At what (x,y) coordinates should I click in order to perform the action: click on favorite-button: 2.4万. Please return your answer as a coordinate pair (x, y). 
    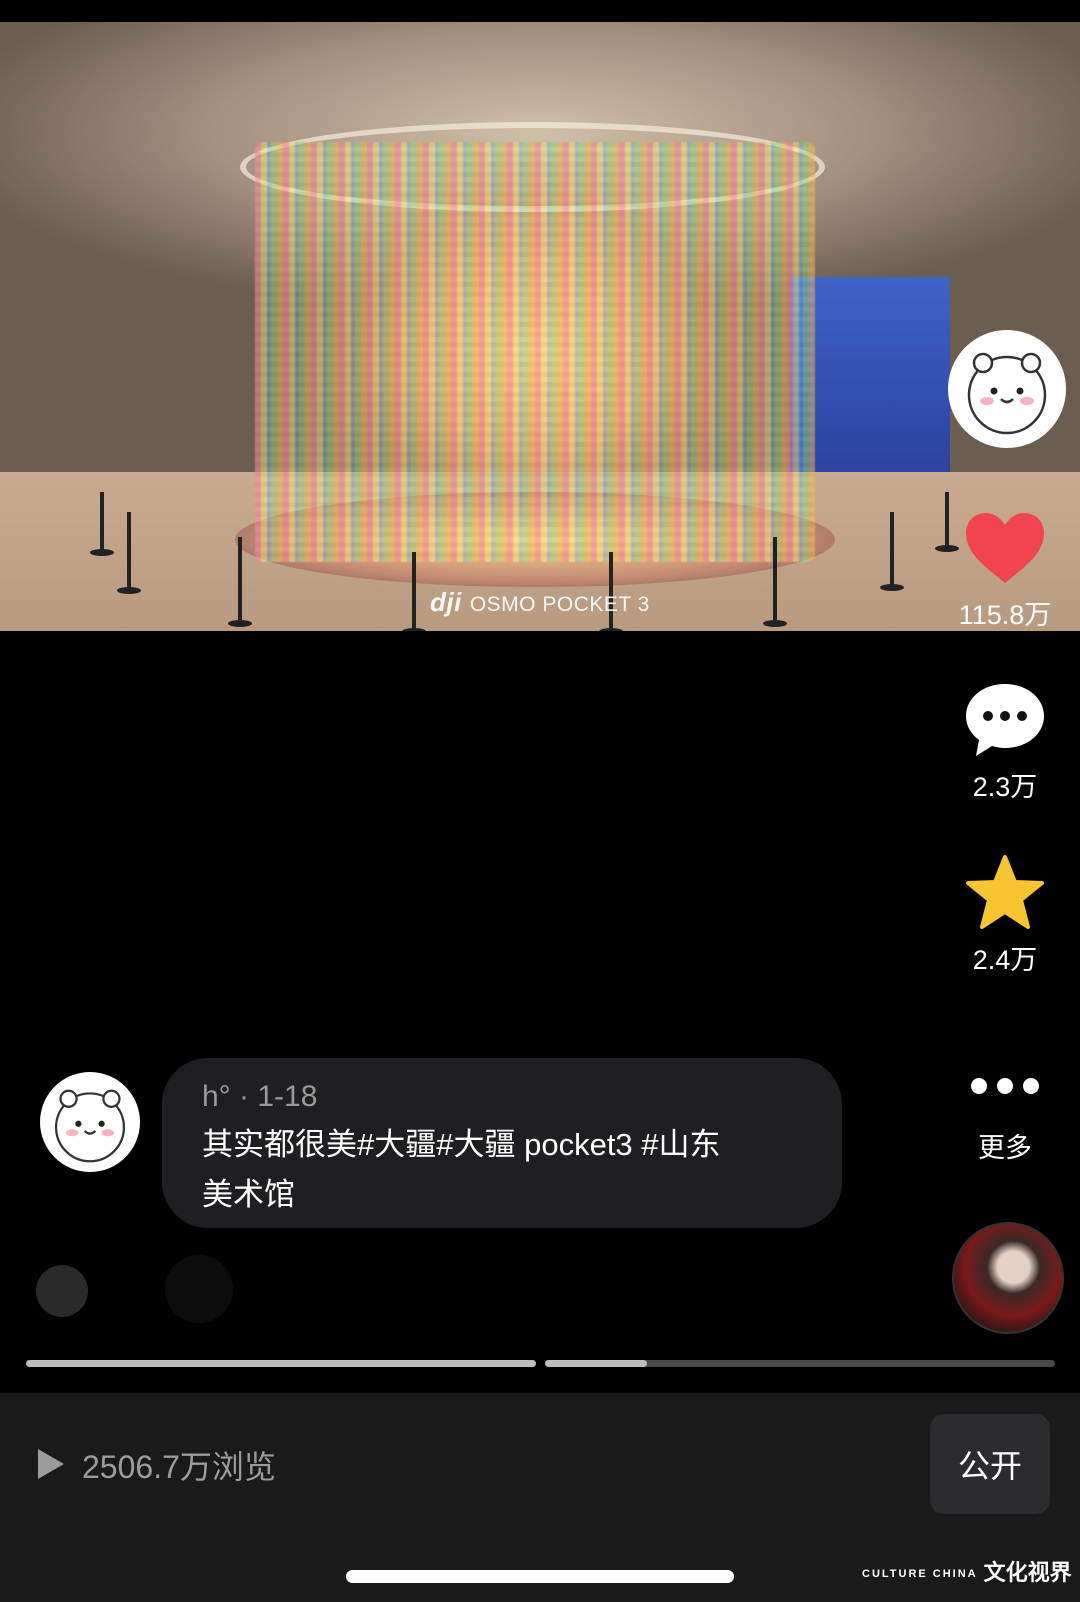
    Looking at the image, I should click on (1005, 912).